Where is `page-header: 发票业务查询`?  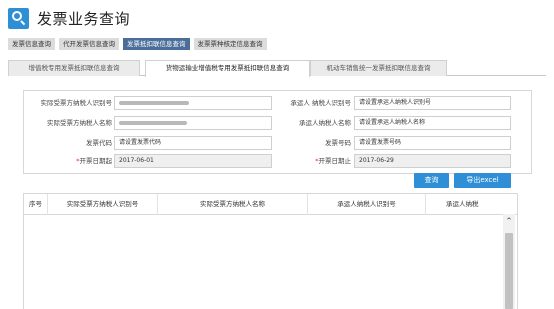
page-header: 发票业务查询 is located at coordinates (69, 18).